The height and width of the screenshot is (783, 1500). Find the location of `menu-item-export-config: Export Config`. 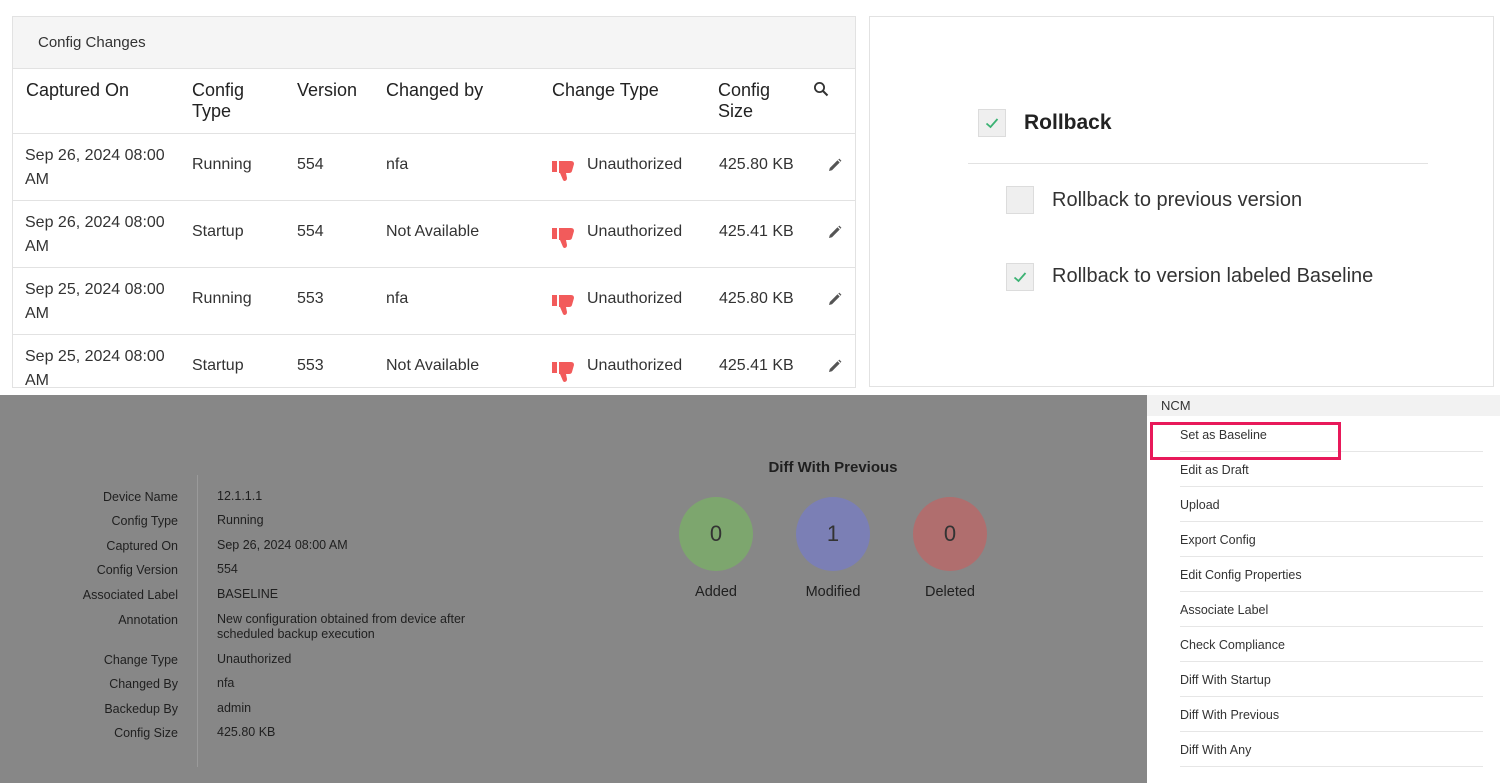

menu-item-export-config: Export Config is located at coordinates (1331, 539).